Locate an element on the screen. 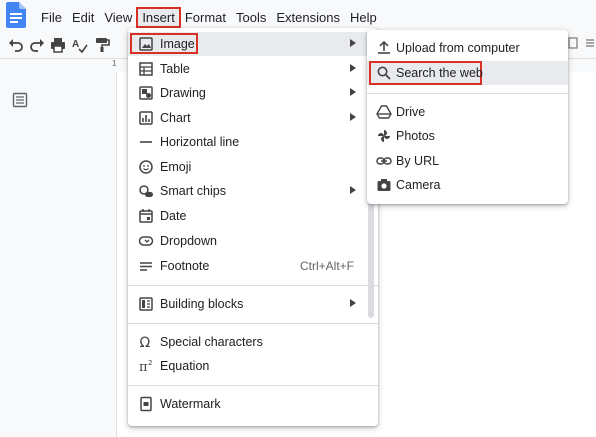  menu-extensions: Extensions is located at coordinates (308, 17).